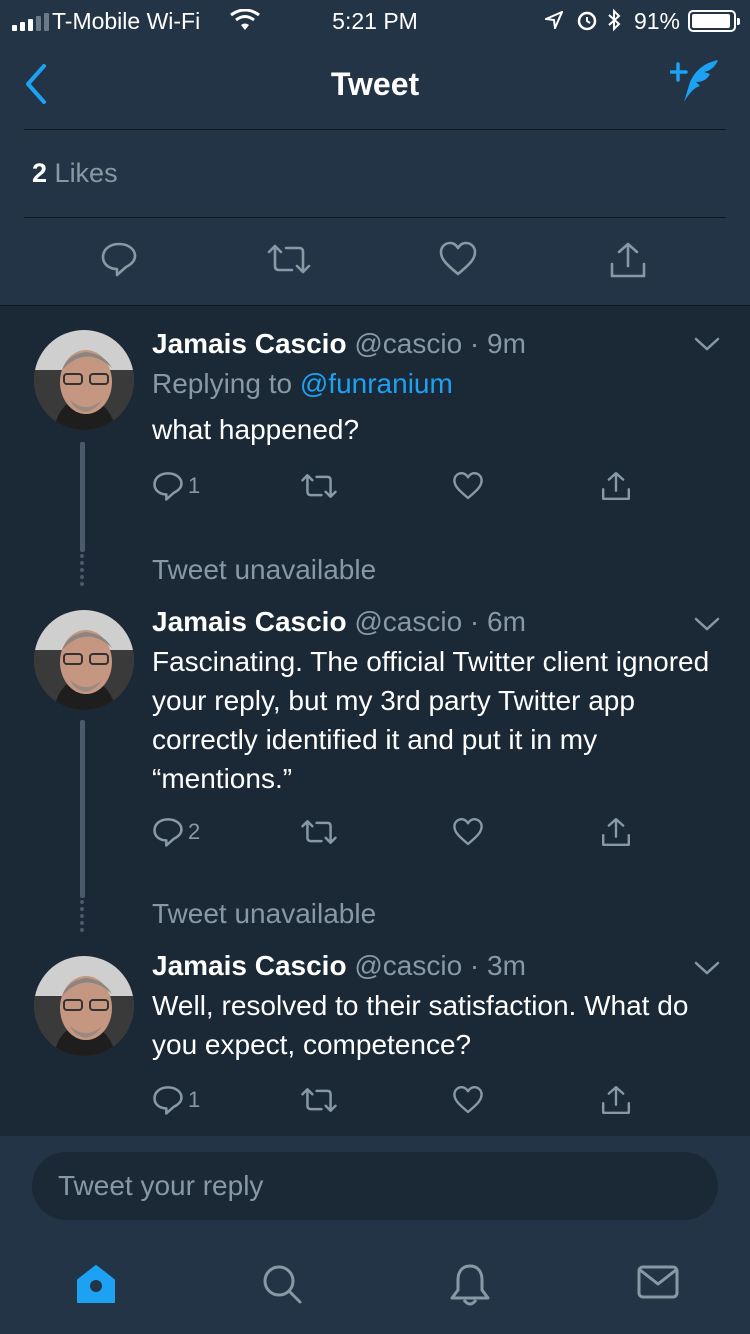  I want to click on likes-label: Likes, so click(86, 173).